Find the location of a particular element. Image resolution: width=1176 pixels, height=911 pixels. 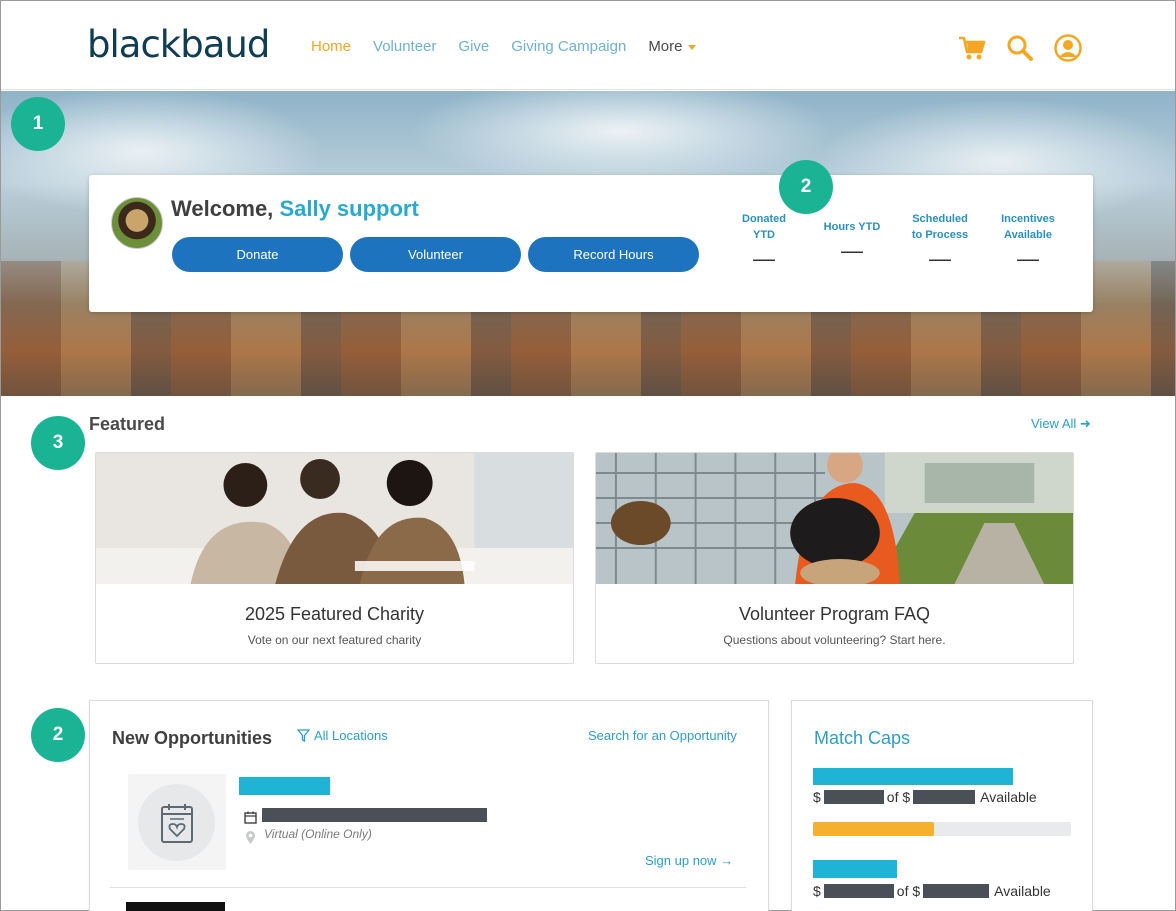

sign-up-now-link: Sign up now → is located at coordinates (689, 860).